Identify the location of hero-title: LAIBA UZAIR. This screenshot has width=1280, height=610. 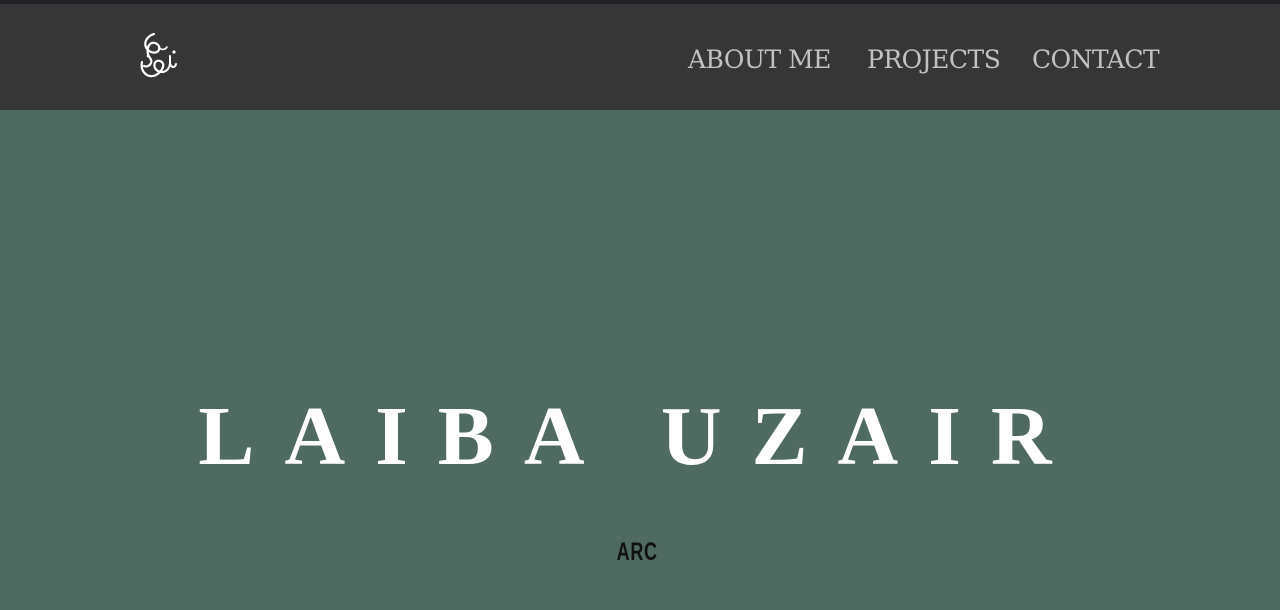
(640, 437).